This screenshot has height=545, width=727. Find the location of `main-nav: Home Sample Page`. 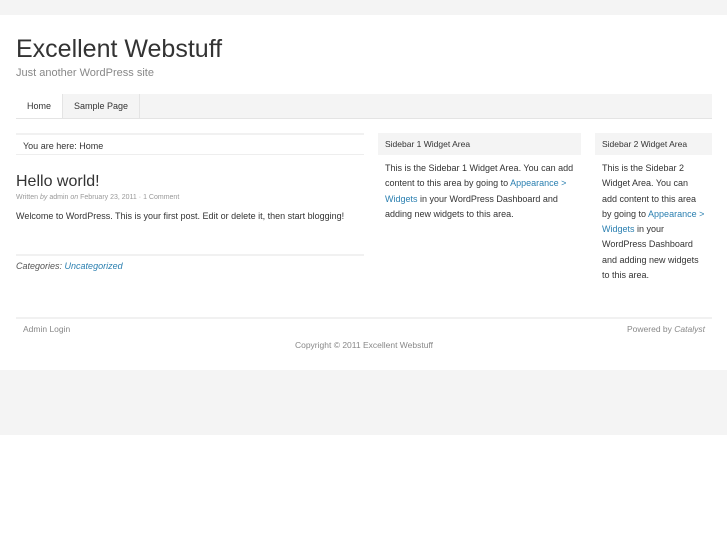

main-nav: Home Sample Page is located at coordinates (364, 106).